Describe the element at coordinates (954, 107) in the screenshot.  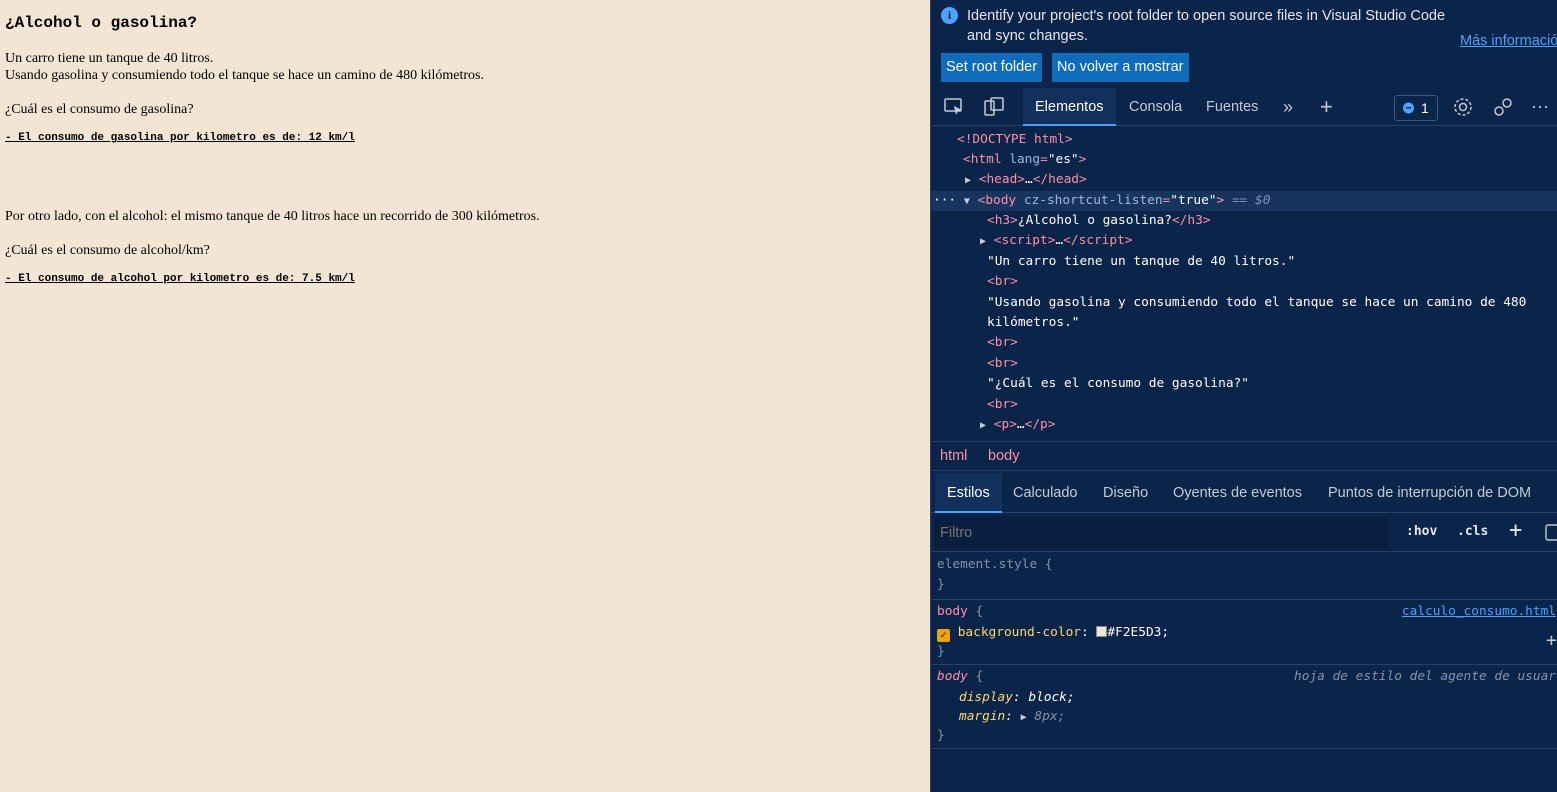
I see `inspect-element-icon` at that location.